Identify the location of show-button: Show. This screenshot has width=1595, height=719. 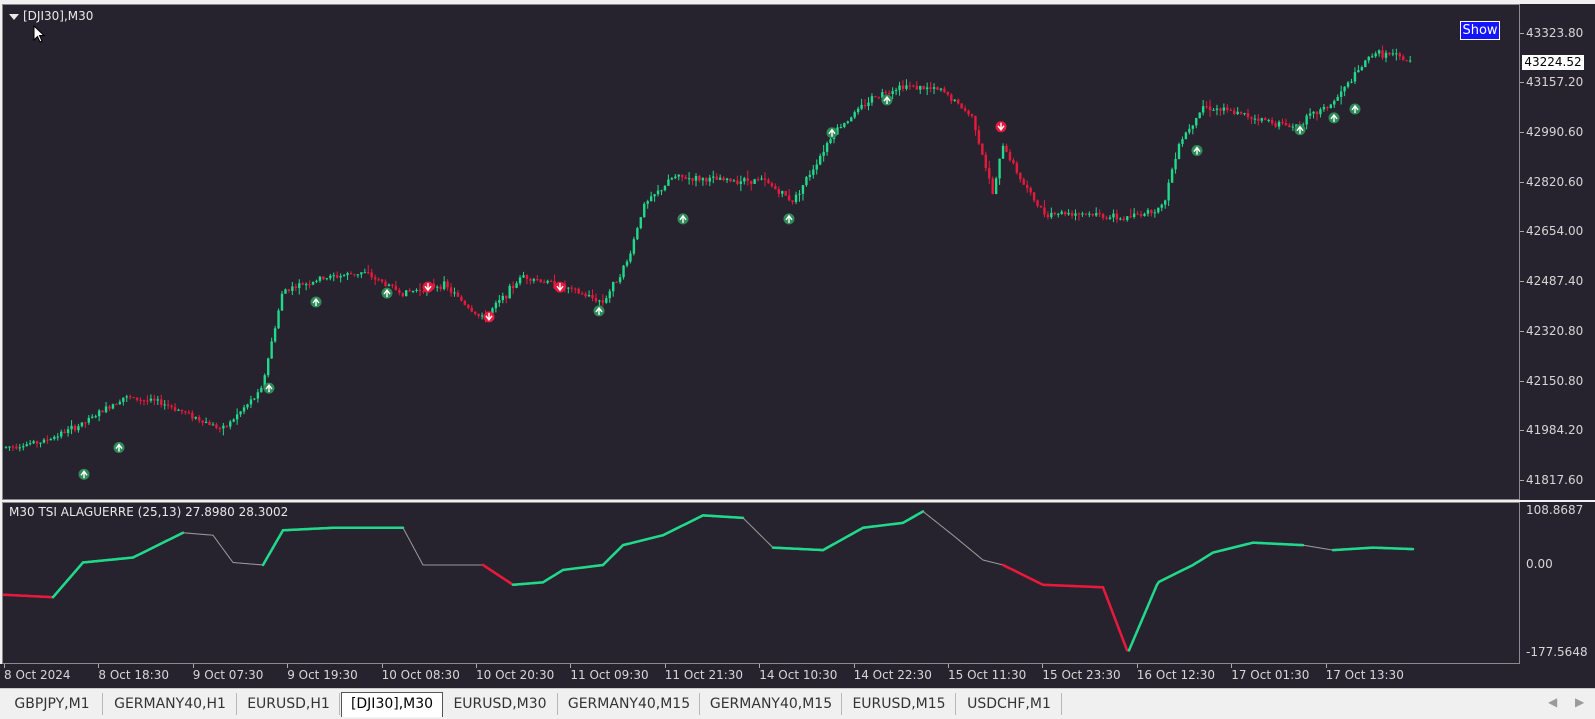
(1480, 30).